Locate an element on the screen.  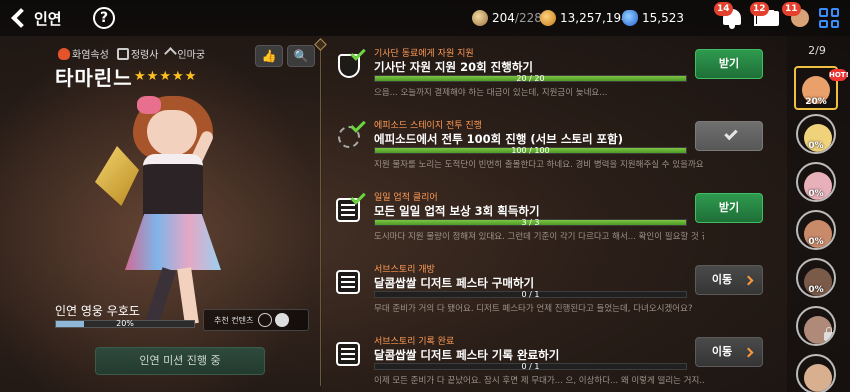
quest-category: 기사단 동료에게 자원 지원 is located at coordinates (424, 54).